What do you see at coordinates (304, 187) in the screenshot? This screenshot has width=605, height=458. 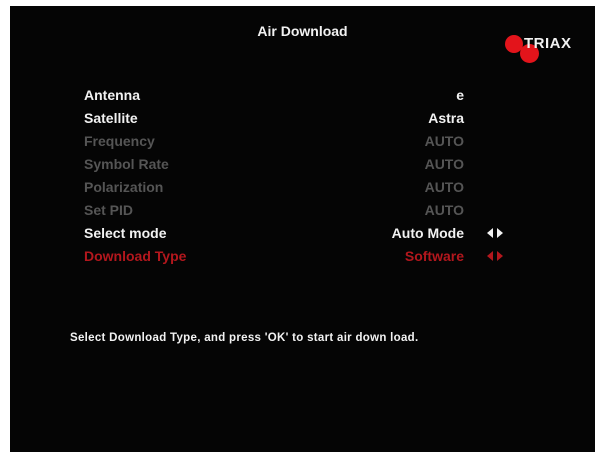 I see `menu-row-polarization: Polarization AUTO` at bounding box center [304, 187].